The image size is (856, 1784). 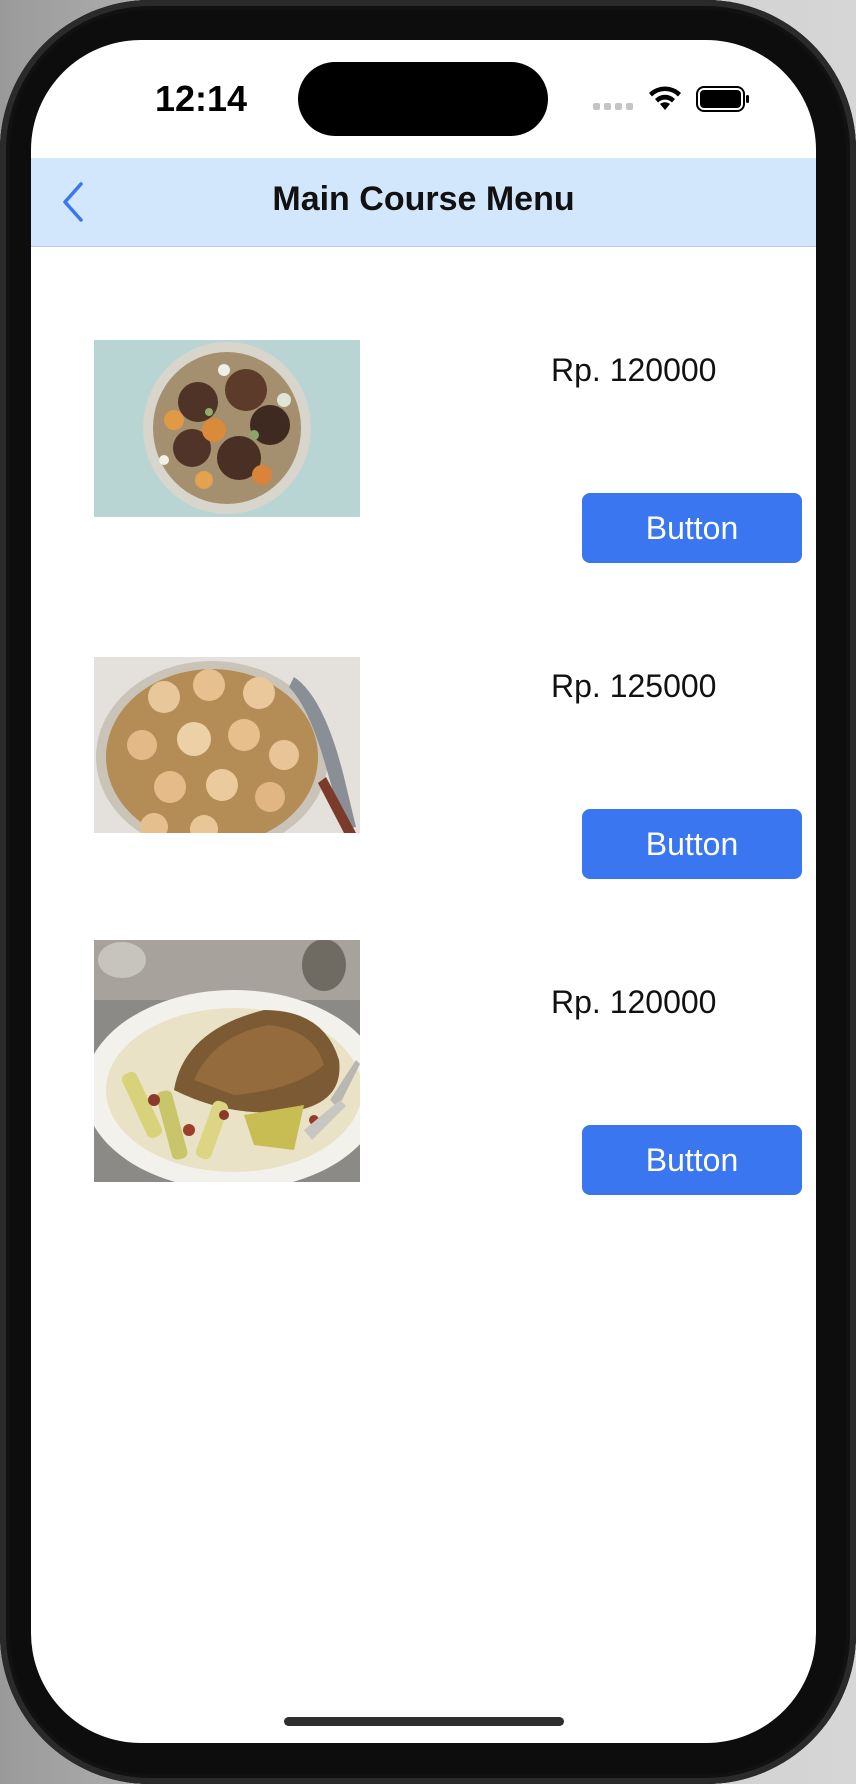 What do you see at coordinates (73, 202) in the screenshot?
I see `chevron-left-icon` at bounding box center [73, 202].